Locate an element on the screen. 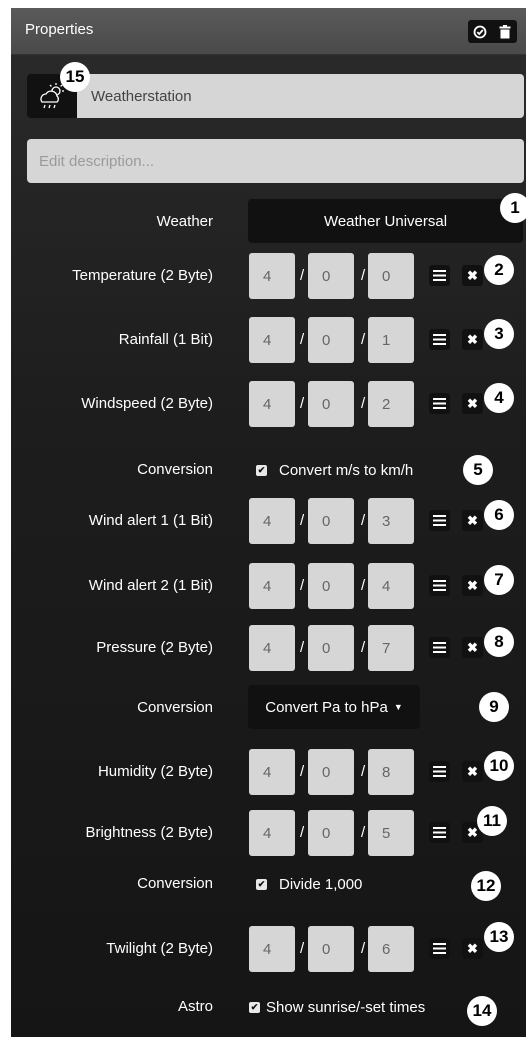 This screenshot has width=526, height=1037. ga-row-brightness: Brightness (2 Byte) / / ✖ 11 is located at coordinates (268, 831).